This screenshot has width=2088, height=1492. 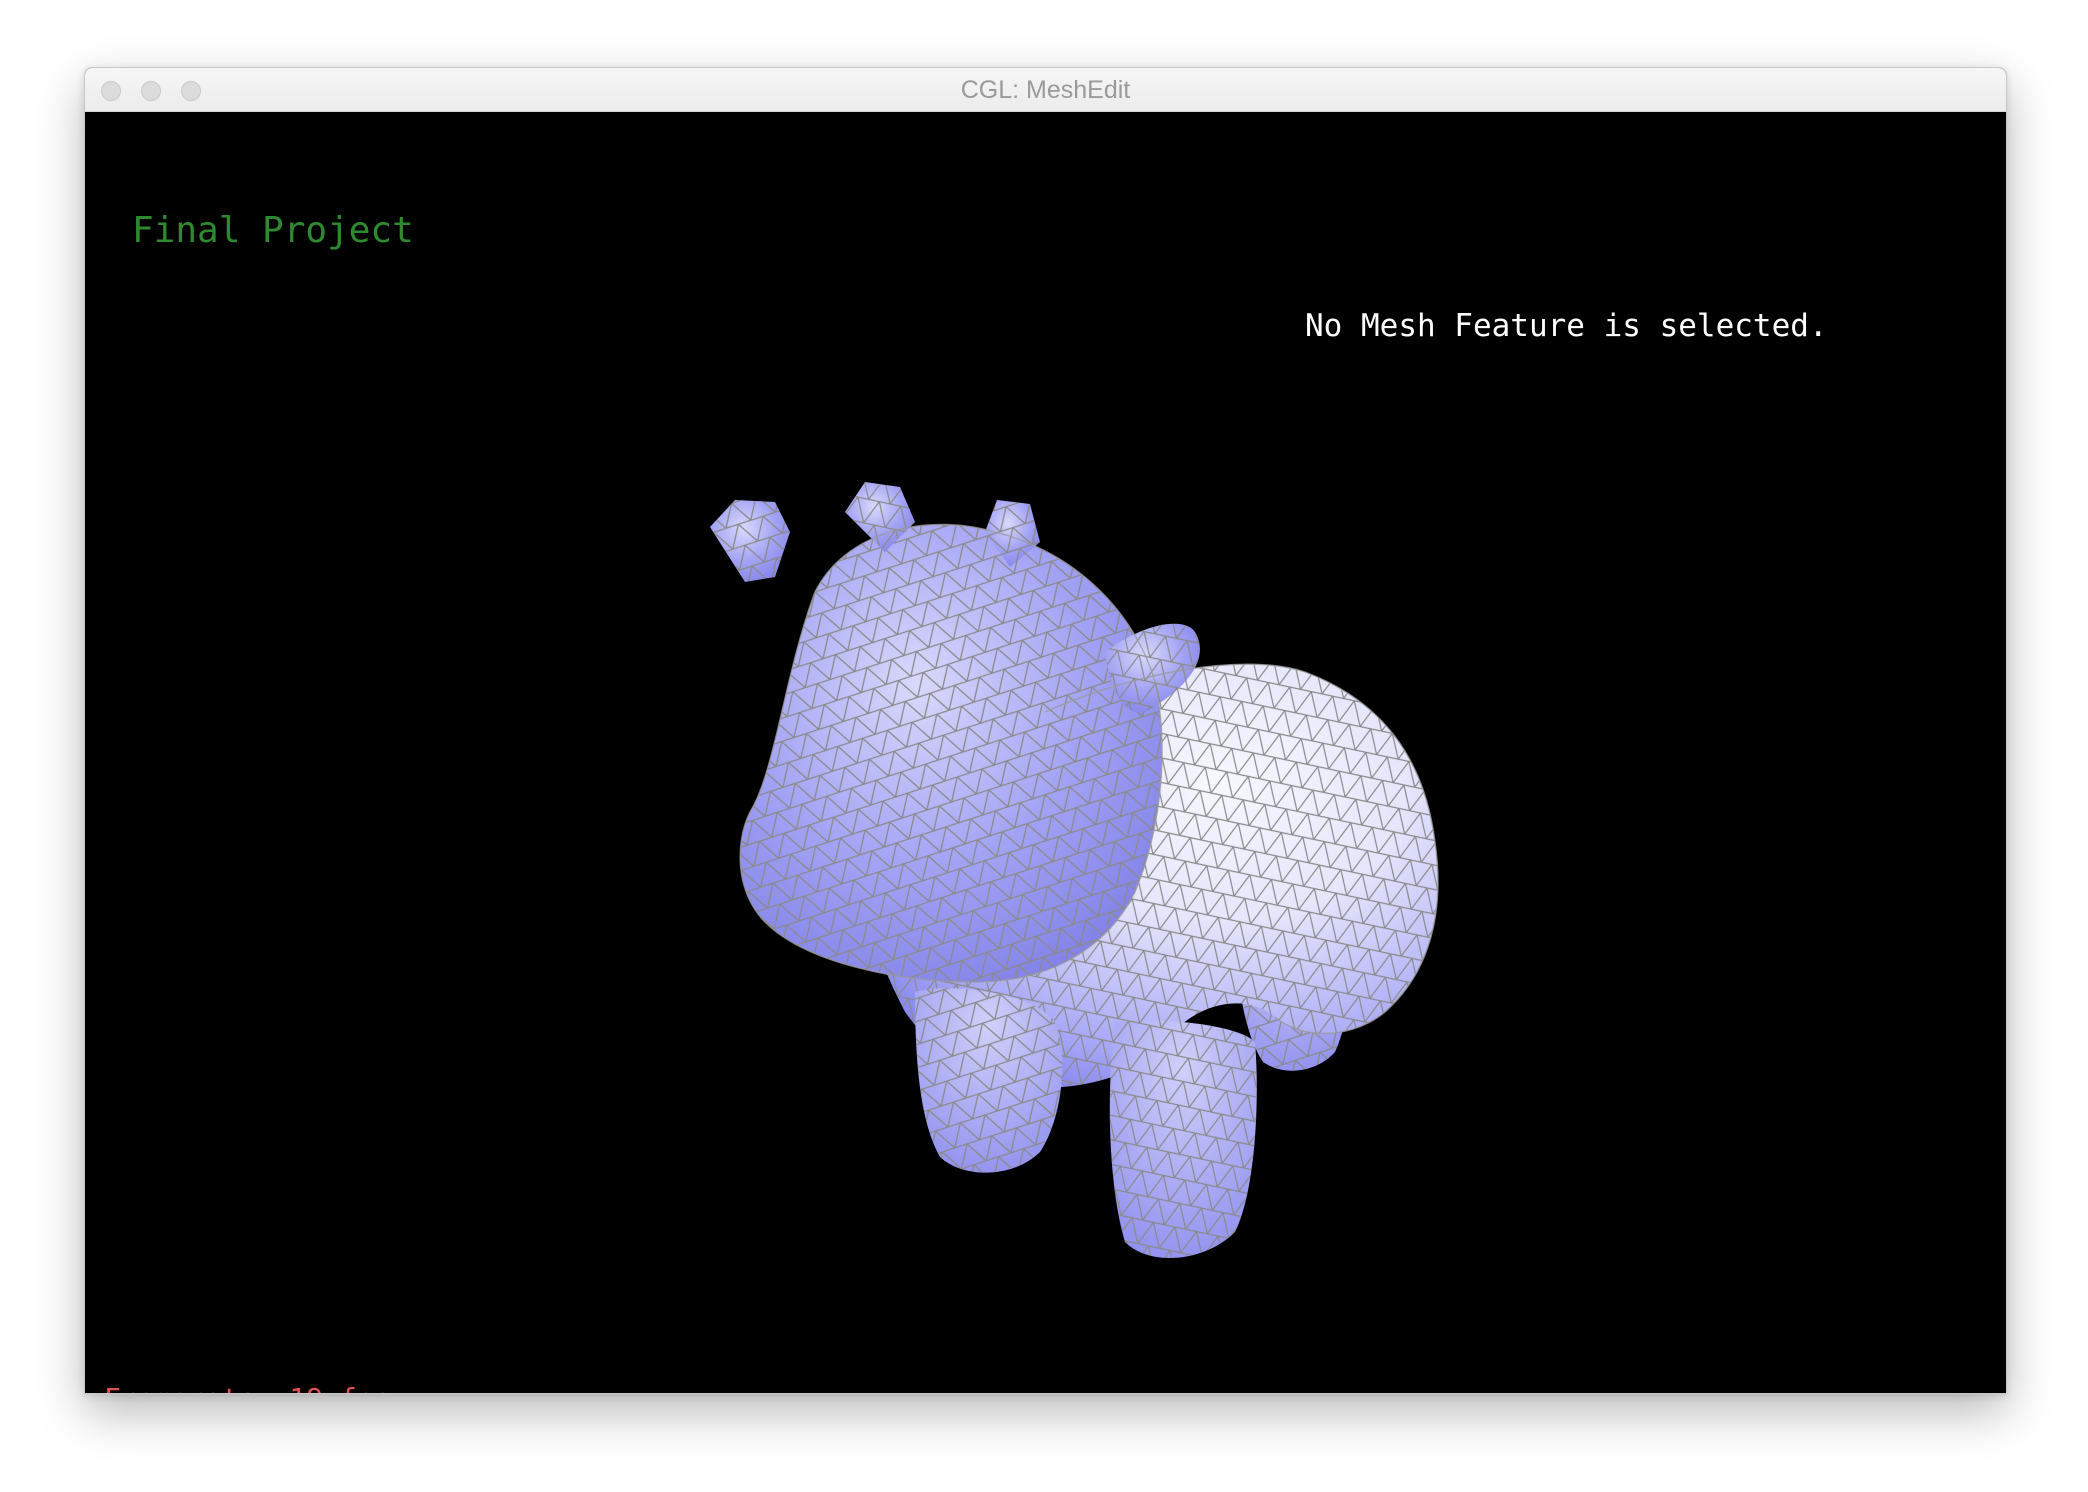 I want to click on project-title: Final Project, so click(x=273, y=230).